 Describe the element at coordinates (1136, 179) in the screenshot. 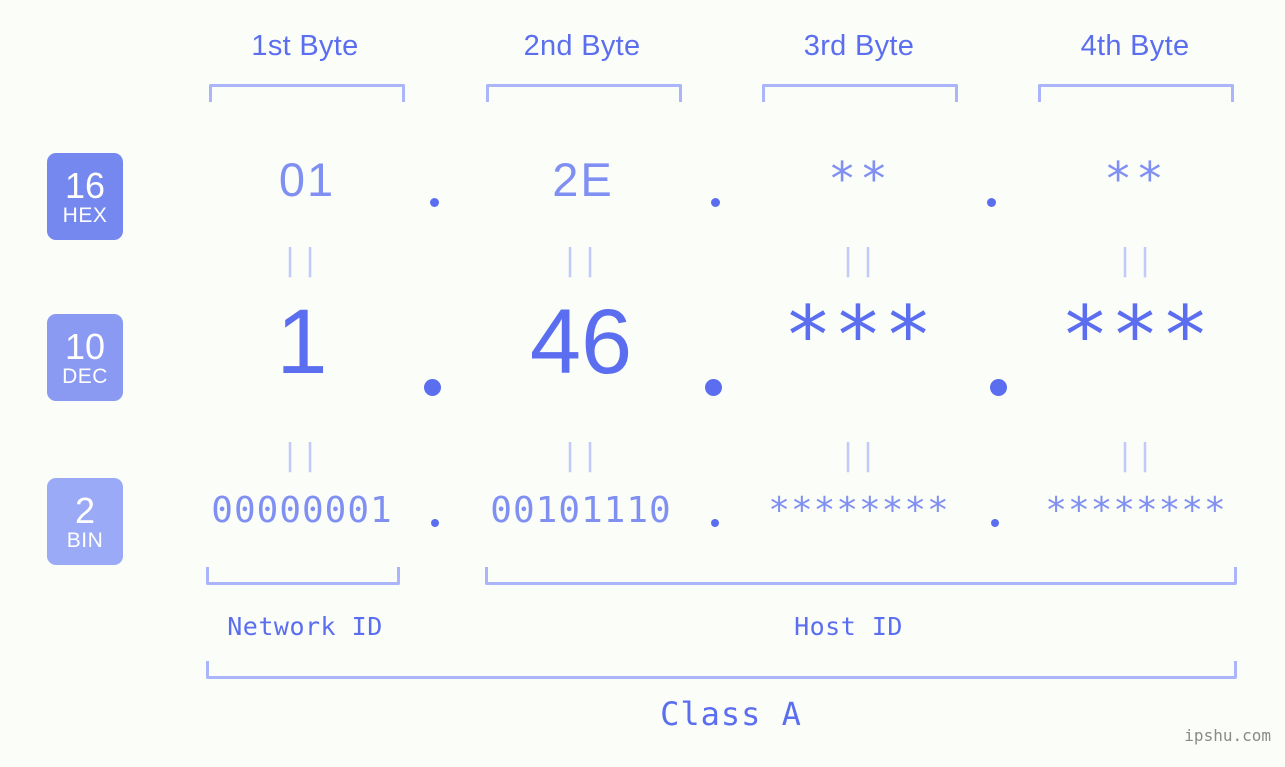

I see `hex-value-byte-4: **` at that location.